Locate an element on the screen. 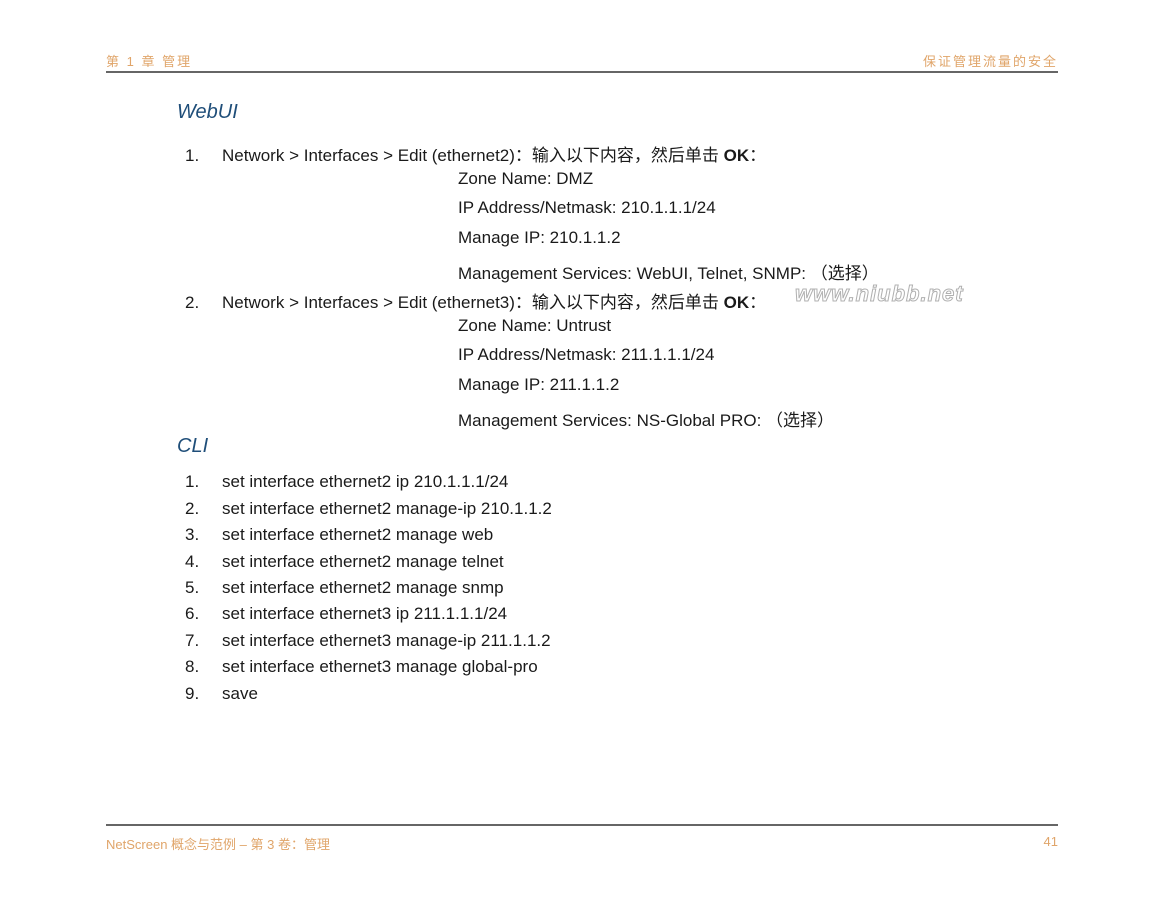 The width and height of the screenshot is (1164, 900). webui-step-1-field: Zone Name: DMZ is located at coordinates (526, 178).